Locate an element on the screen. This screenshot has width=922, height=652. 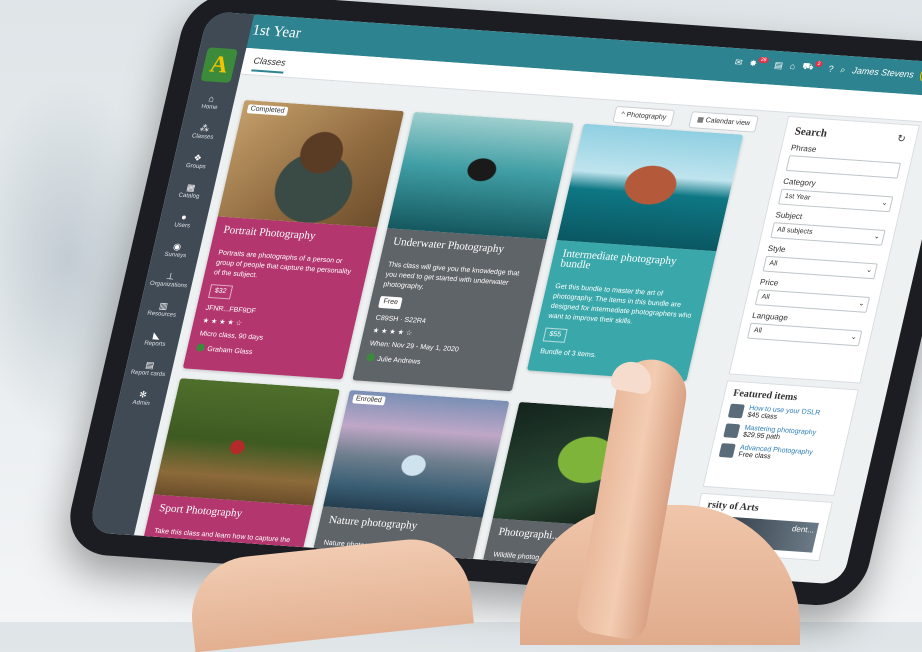
sidebar-item-users: ● Users is located at coordinates (182, 225).